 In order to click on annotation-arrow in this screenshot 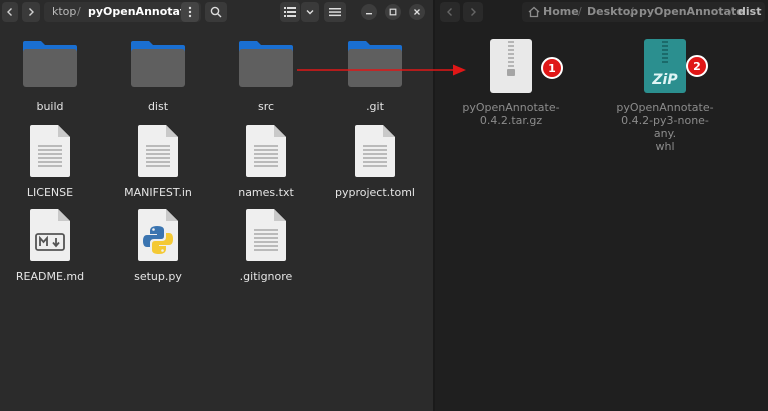, I will do `click(381, 70)`.